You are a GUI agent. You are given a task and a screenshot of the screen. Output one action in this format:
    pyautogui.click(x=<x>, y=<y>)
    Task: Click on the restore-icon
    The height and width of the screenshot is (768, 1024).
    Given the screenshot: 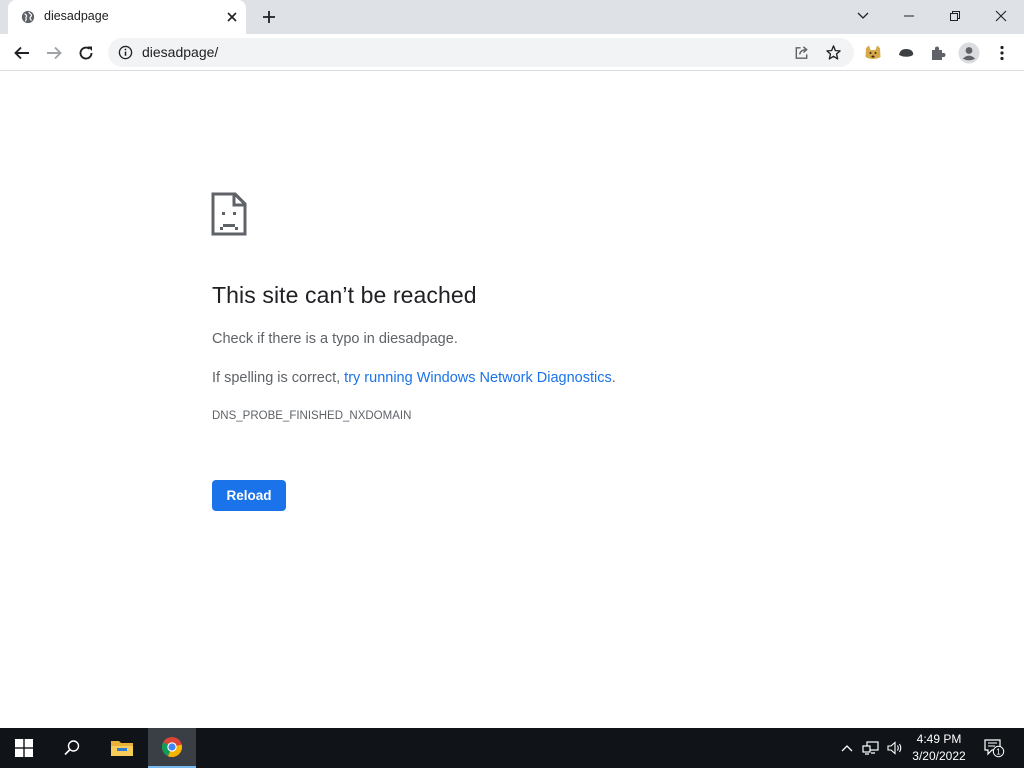 What is the action you would take?
    pyautogui.click(x=955, y=16)
    